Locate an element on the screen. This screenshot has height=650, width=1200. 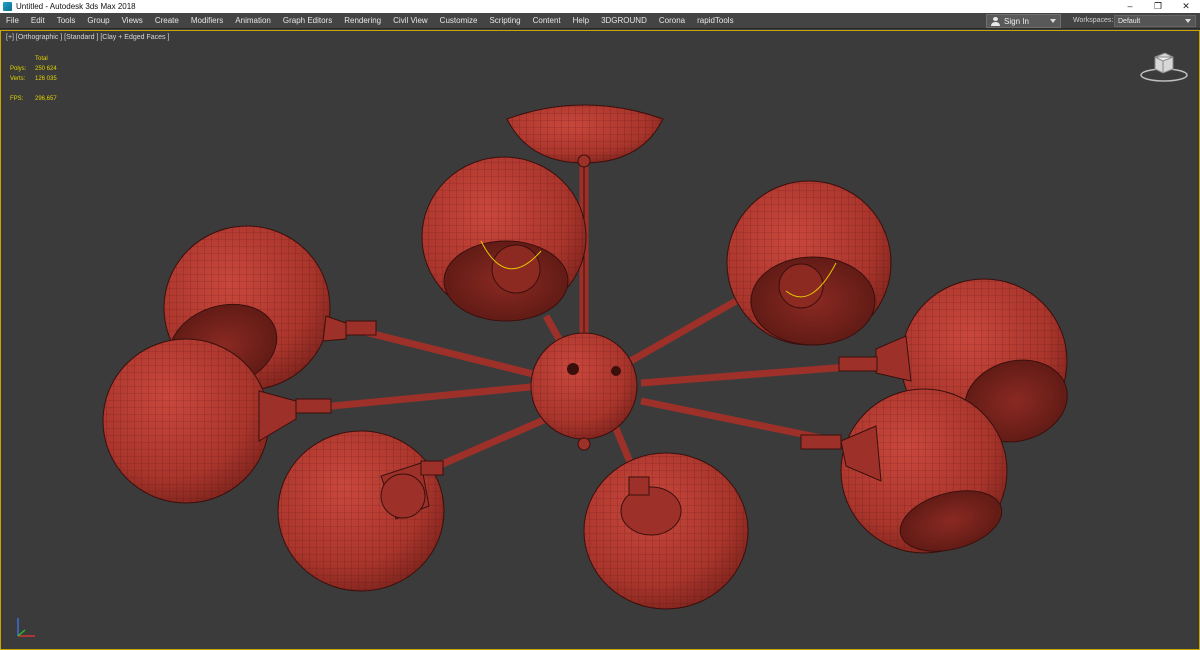
workspaces-label: Workspaces: is located at coordinates (1093, 20).